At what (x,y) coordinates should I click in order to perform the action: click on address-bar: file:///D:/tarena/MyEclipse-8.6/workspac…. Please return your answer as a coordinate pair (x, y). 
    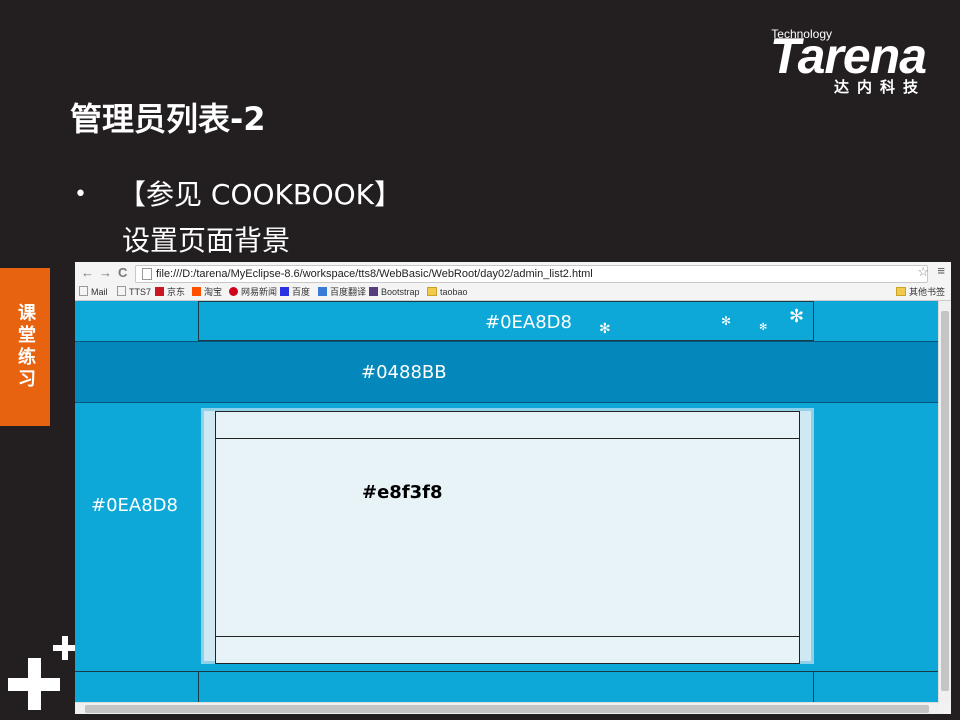
    Looking at the image, I should click on (531, 274).